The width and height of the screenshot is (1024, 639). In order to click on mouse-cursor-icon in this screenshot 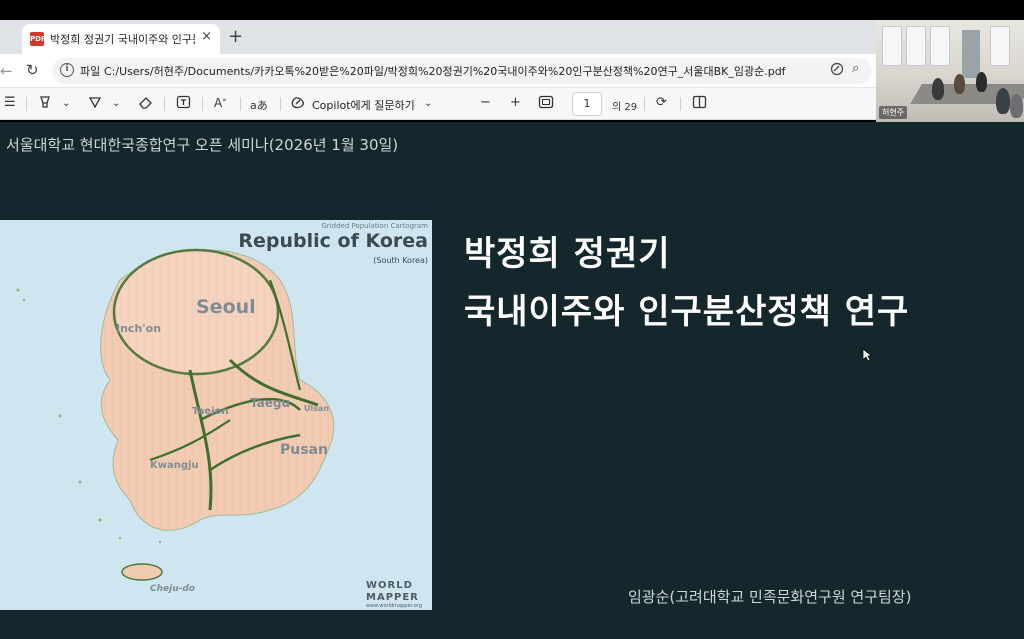, I will do `click(867, 355)`.